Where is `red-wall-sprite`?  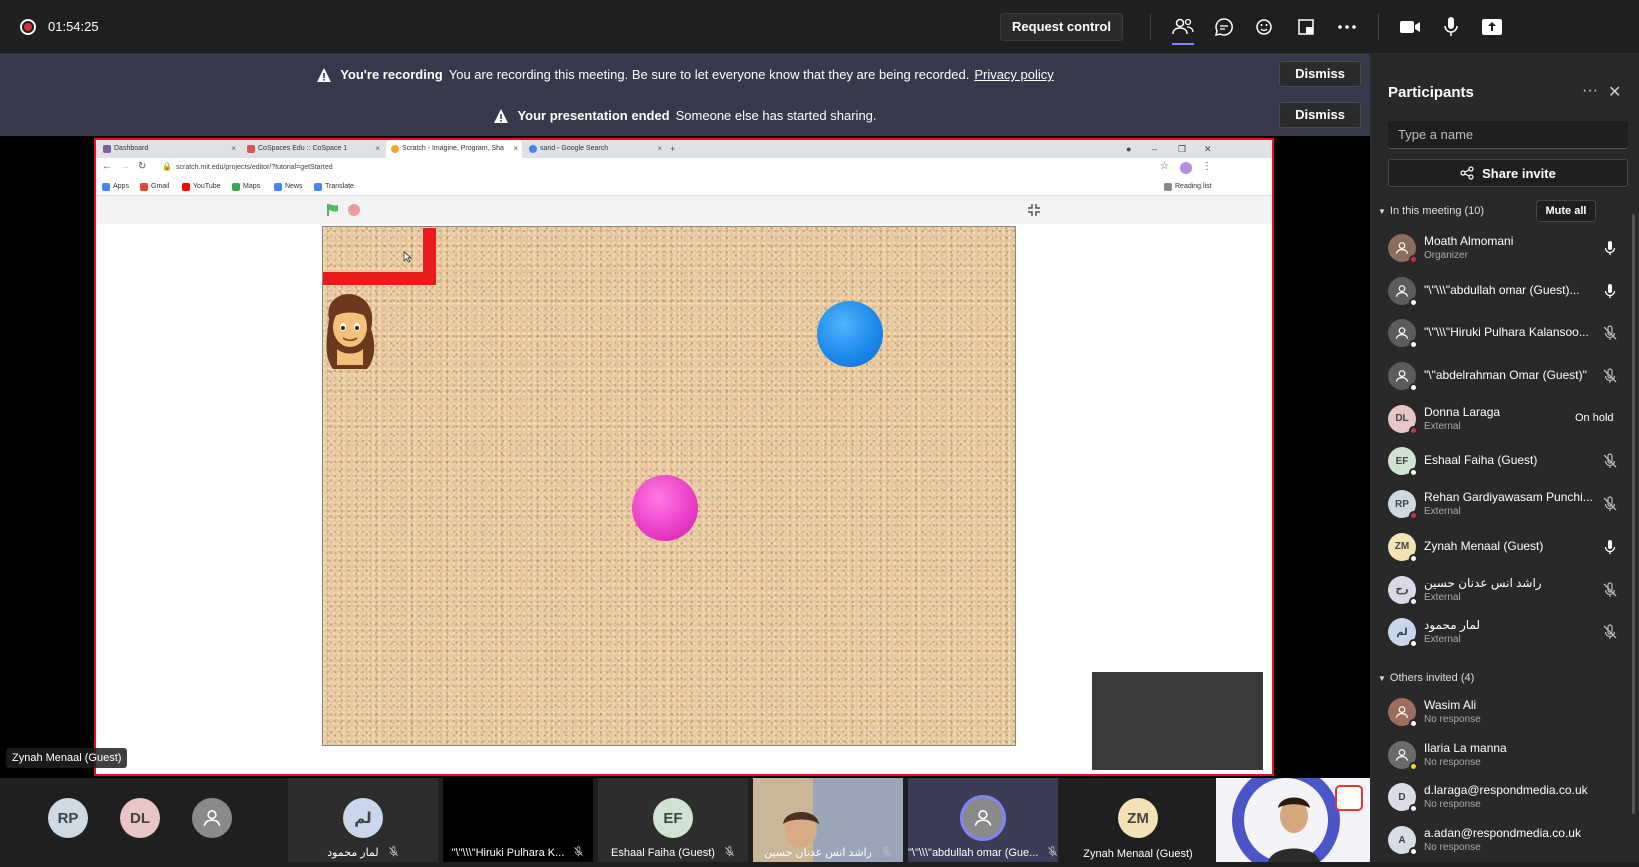
red-wall-sprite is located at coordinates (429, 256).